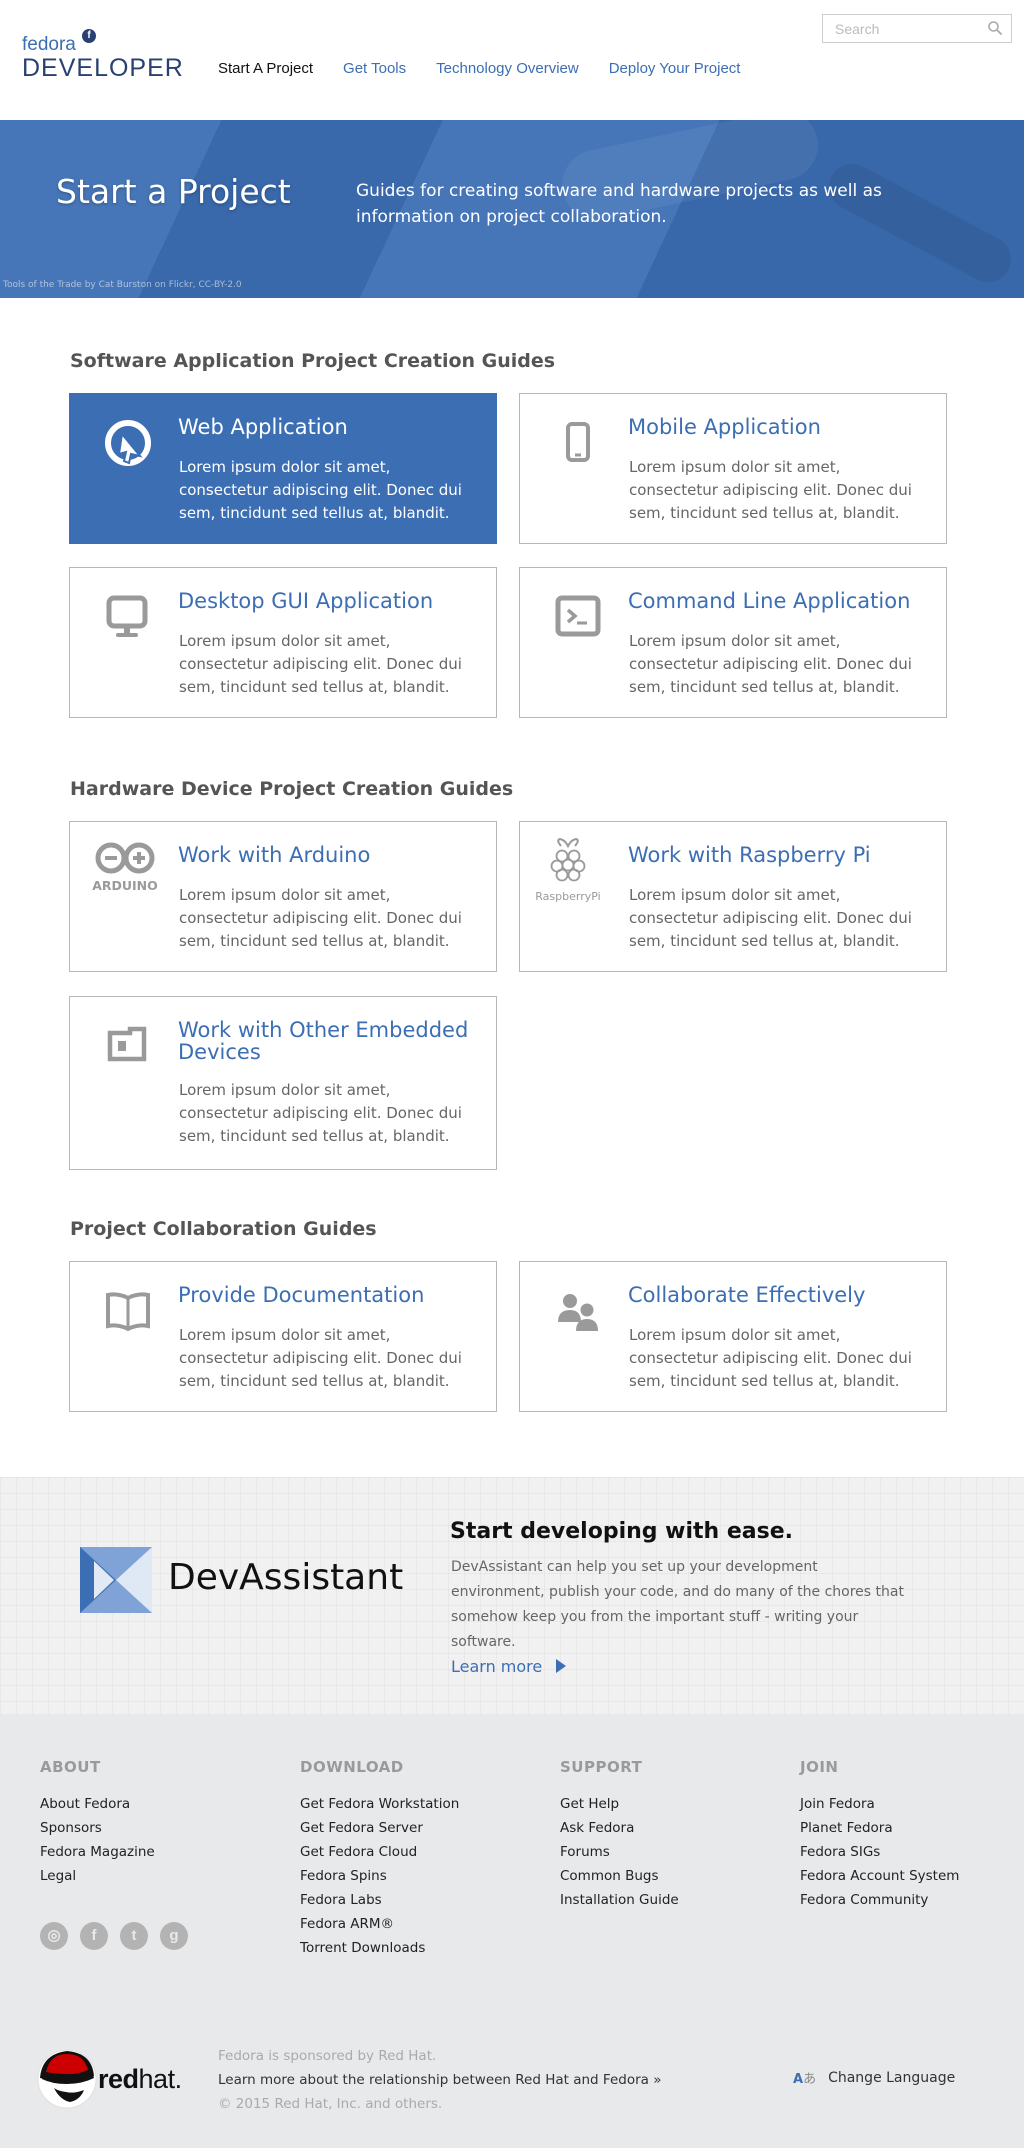  What do you see at coordinates (94, 1936) in the screenshot?
I see `facebook-icon: f` at bounding box center [94, 1936].